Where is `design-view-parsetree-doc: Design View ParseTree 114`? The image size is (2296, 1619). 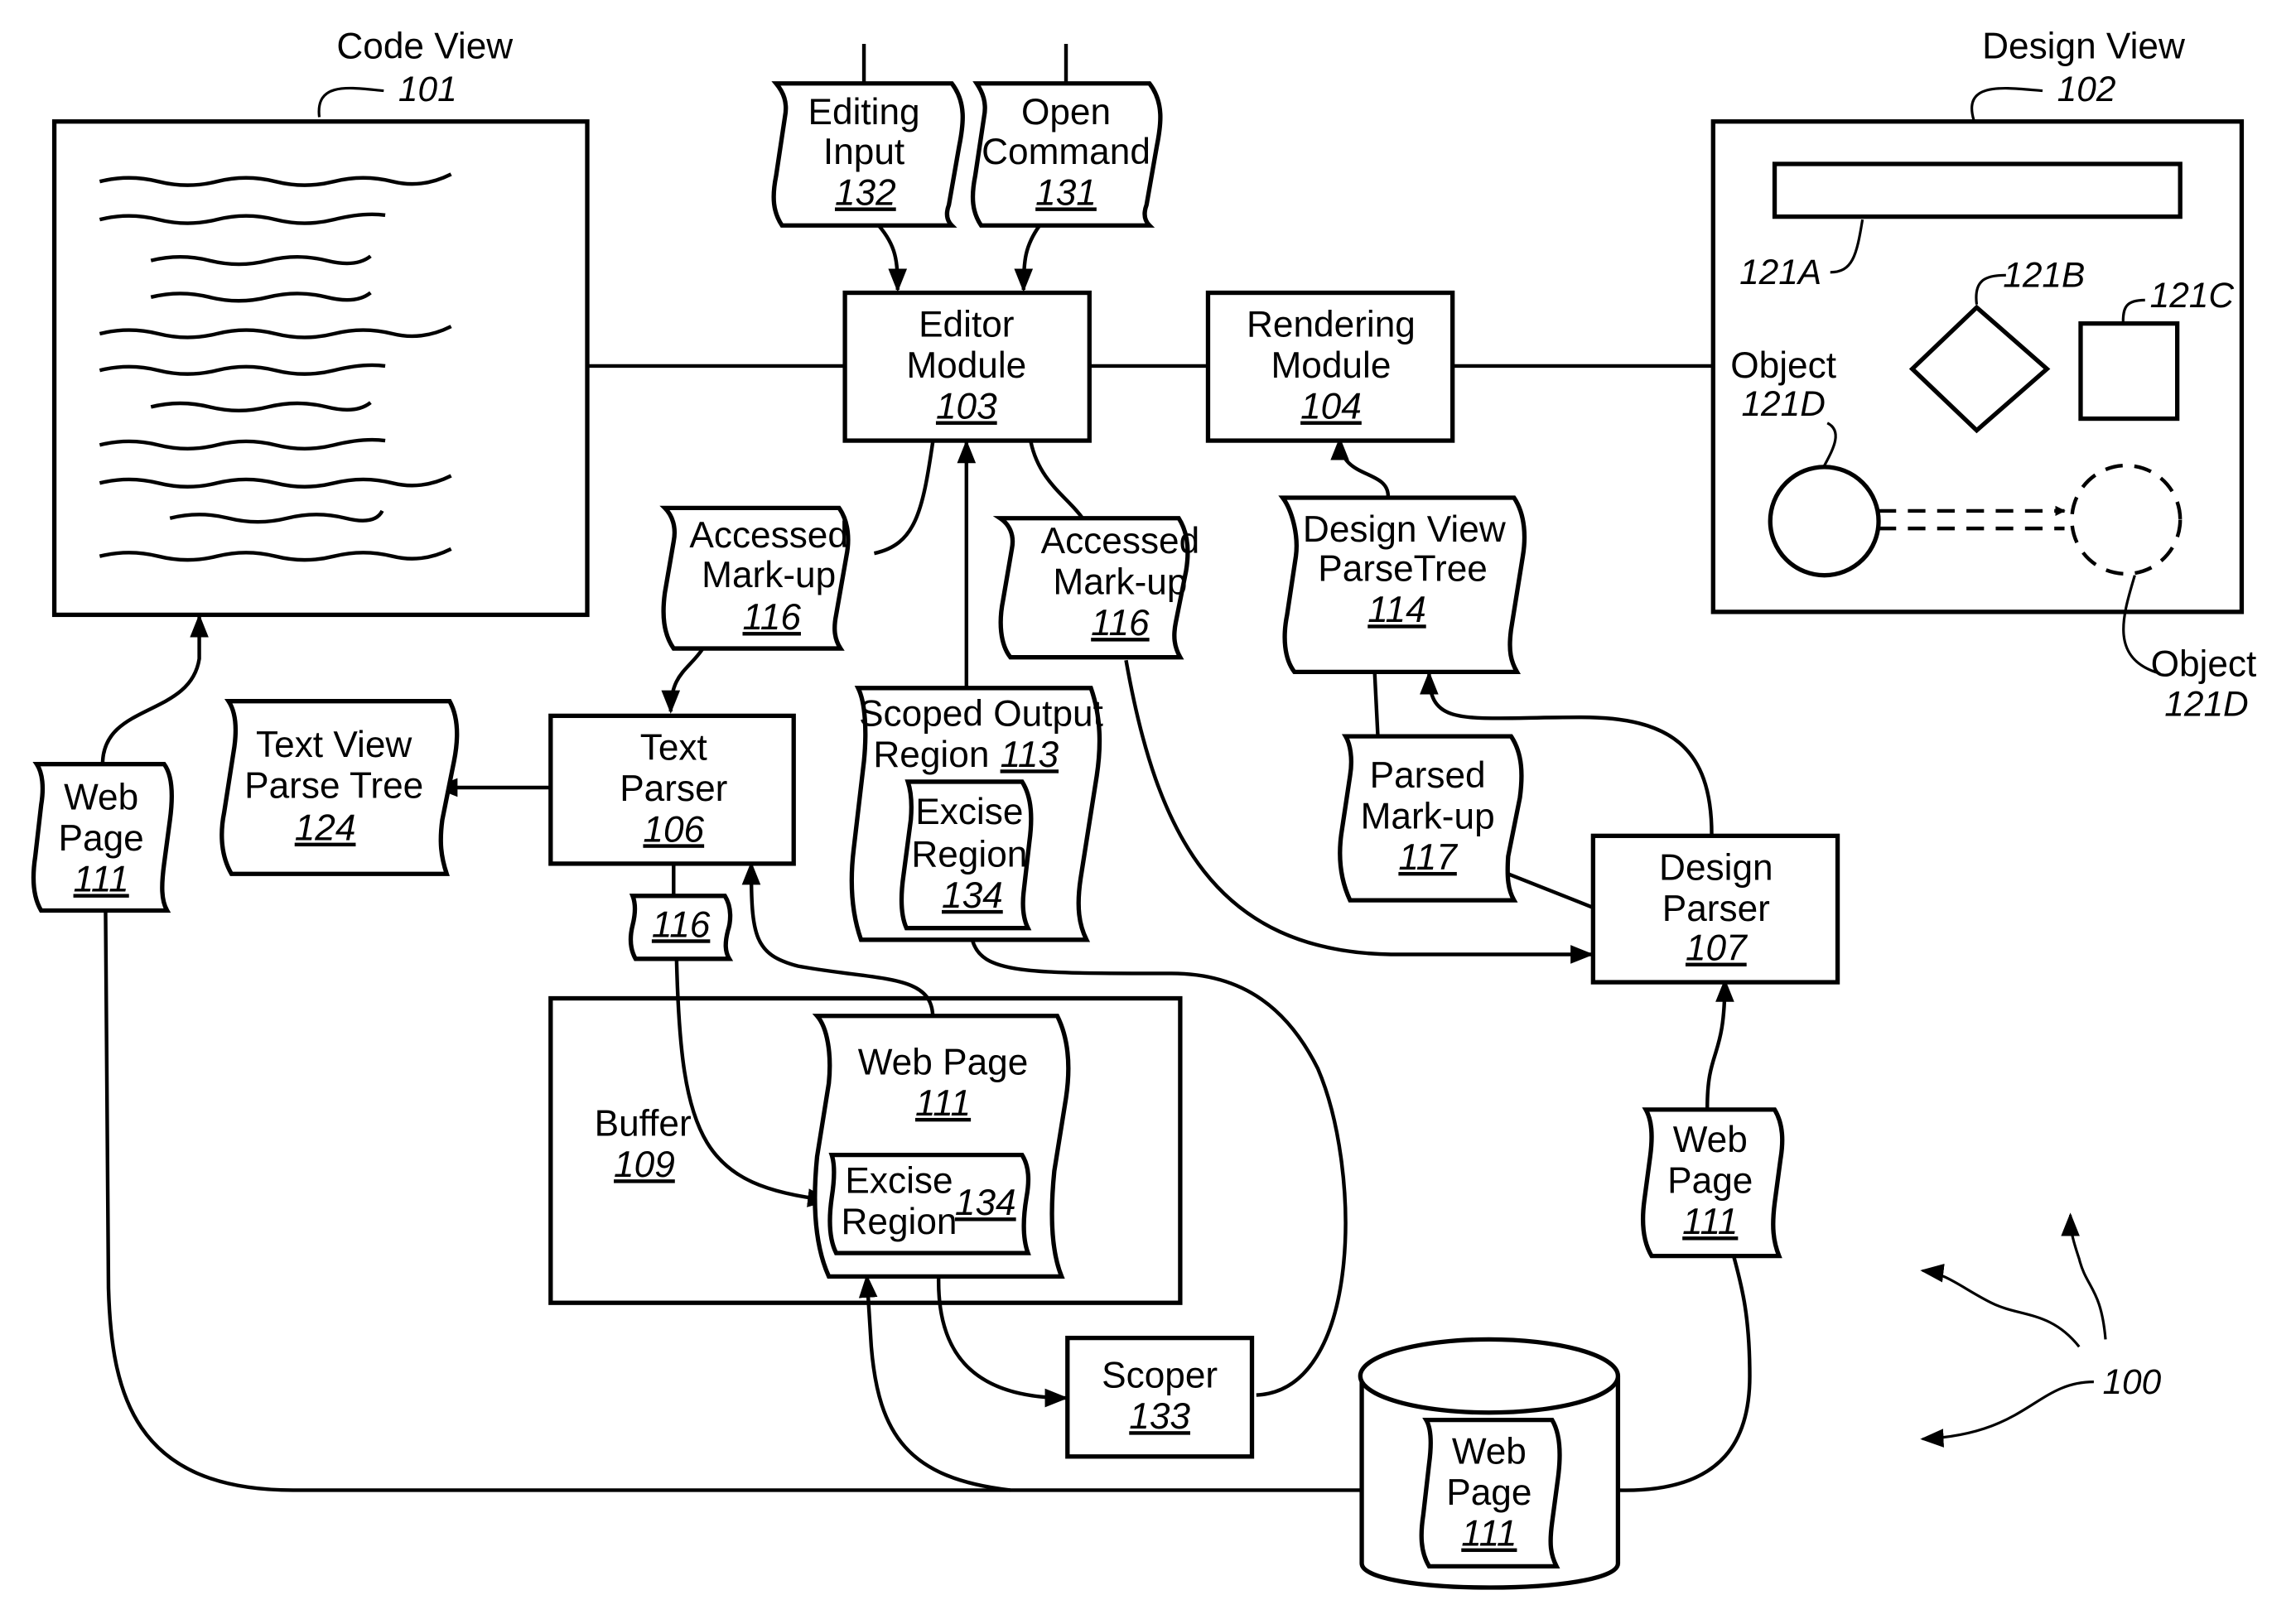 design-view-parsetree-doc: Design View ParseTree 114 is located at coordinates (1402, 584).